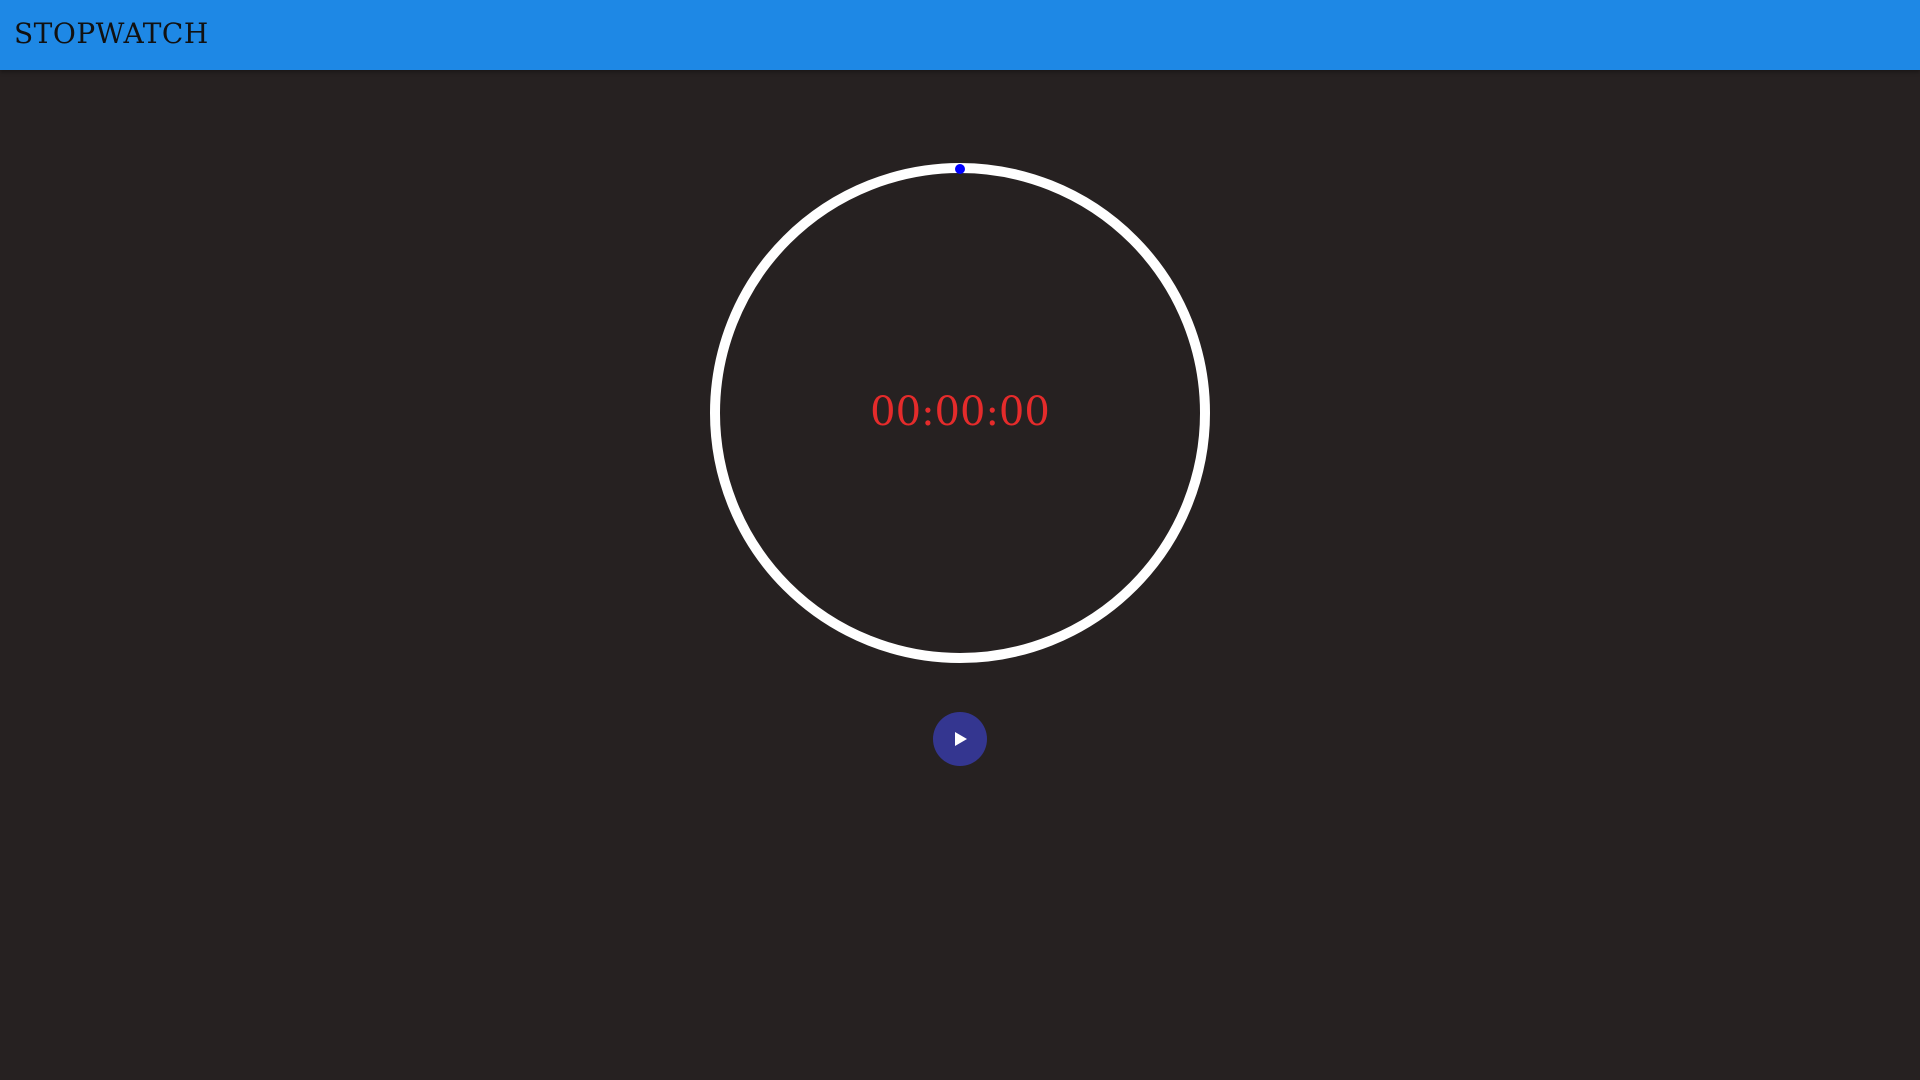 The height and width of the screenshot is (1080, 1920). Describe the element at coordinates (111, 33) in the screenshot. I see `app-title: STOPWATCH` at that location.